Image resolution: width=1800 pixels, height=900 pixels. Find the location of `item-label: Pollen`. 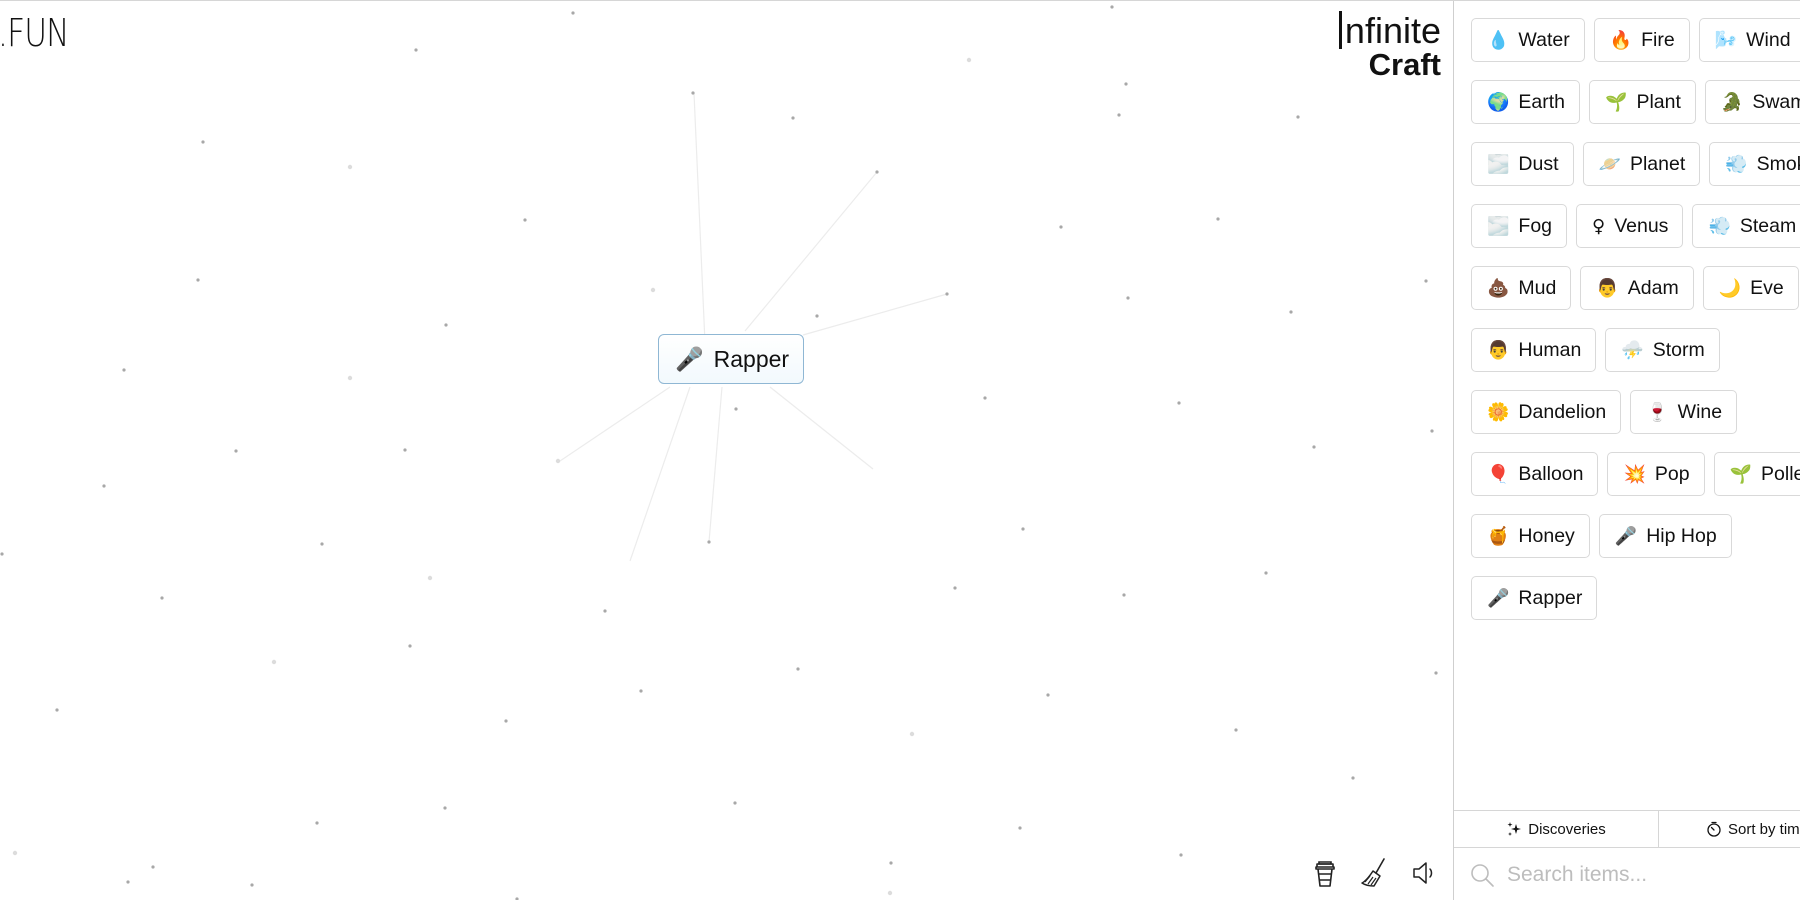

item-label: Pollen is located at coordinates (1780, 473).